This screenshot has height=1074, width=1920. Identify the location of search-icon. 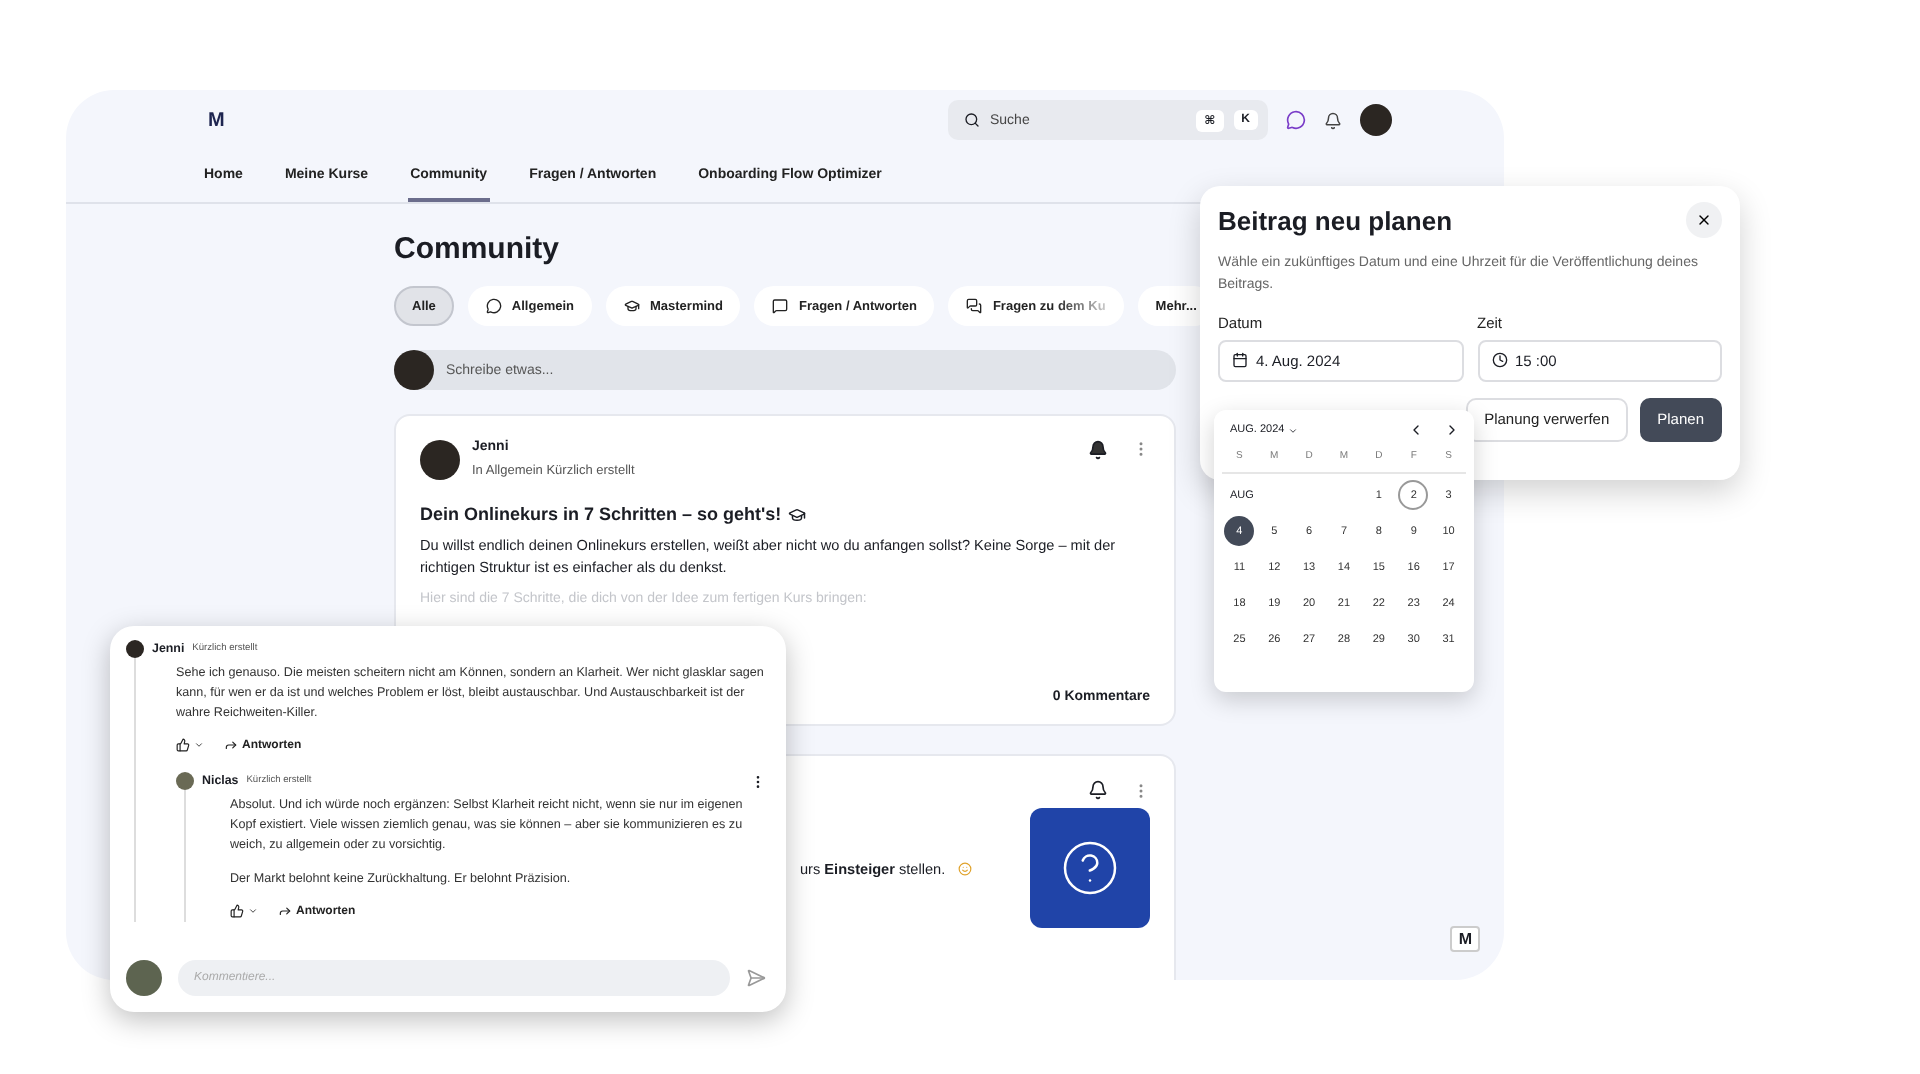
(972, 120).